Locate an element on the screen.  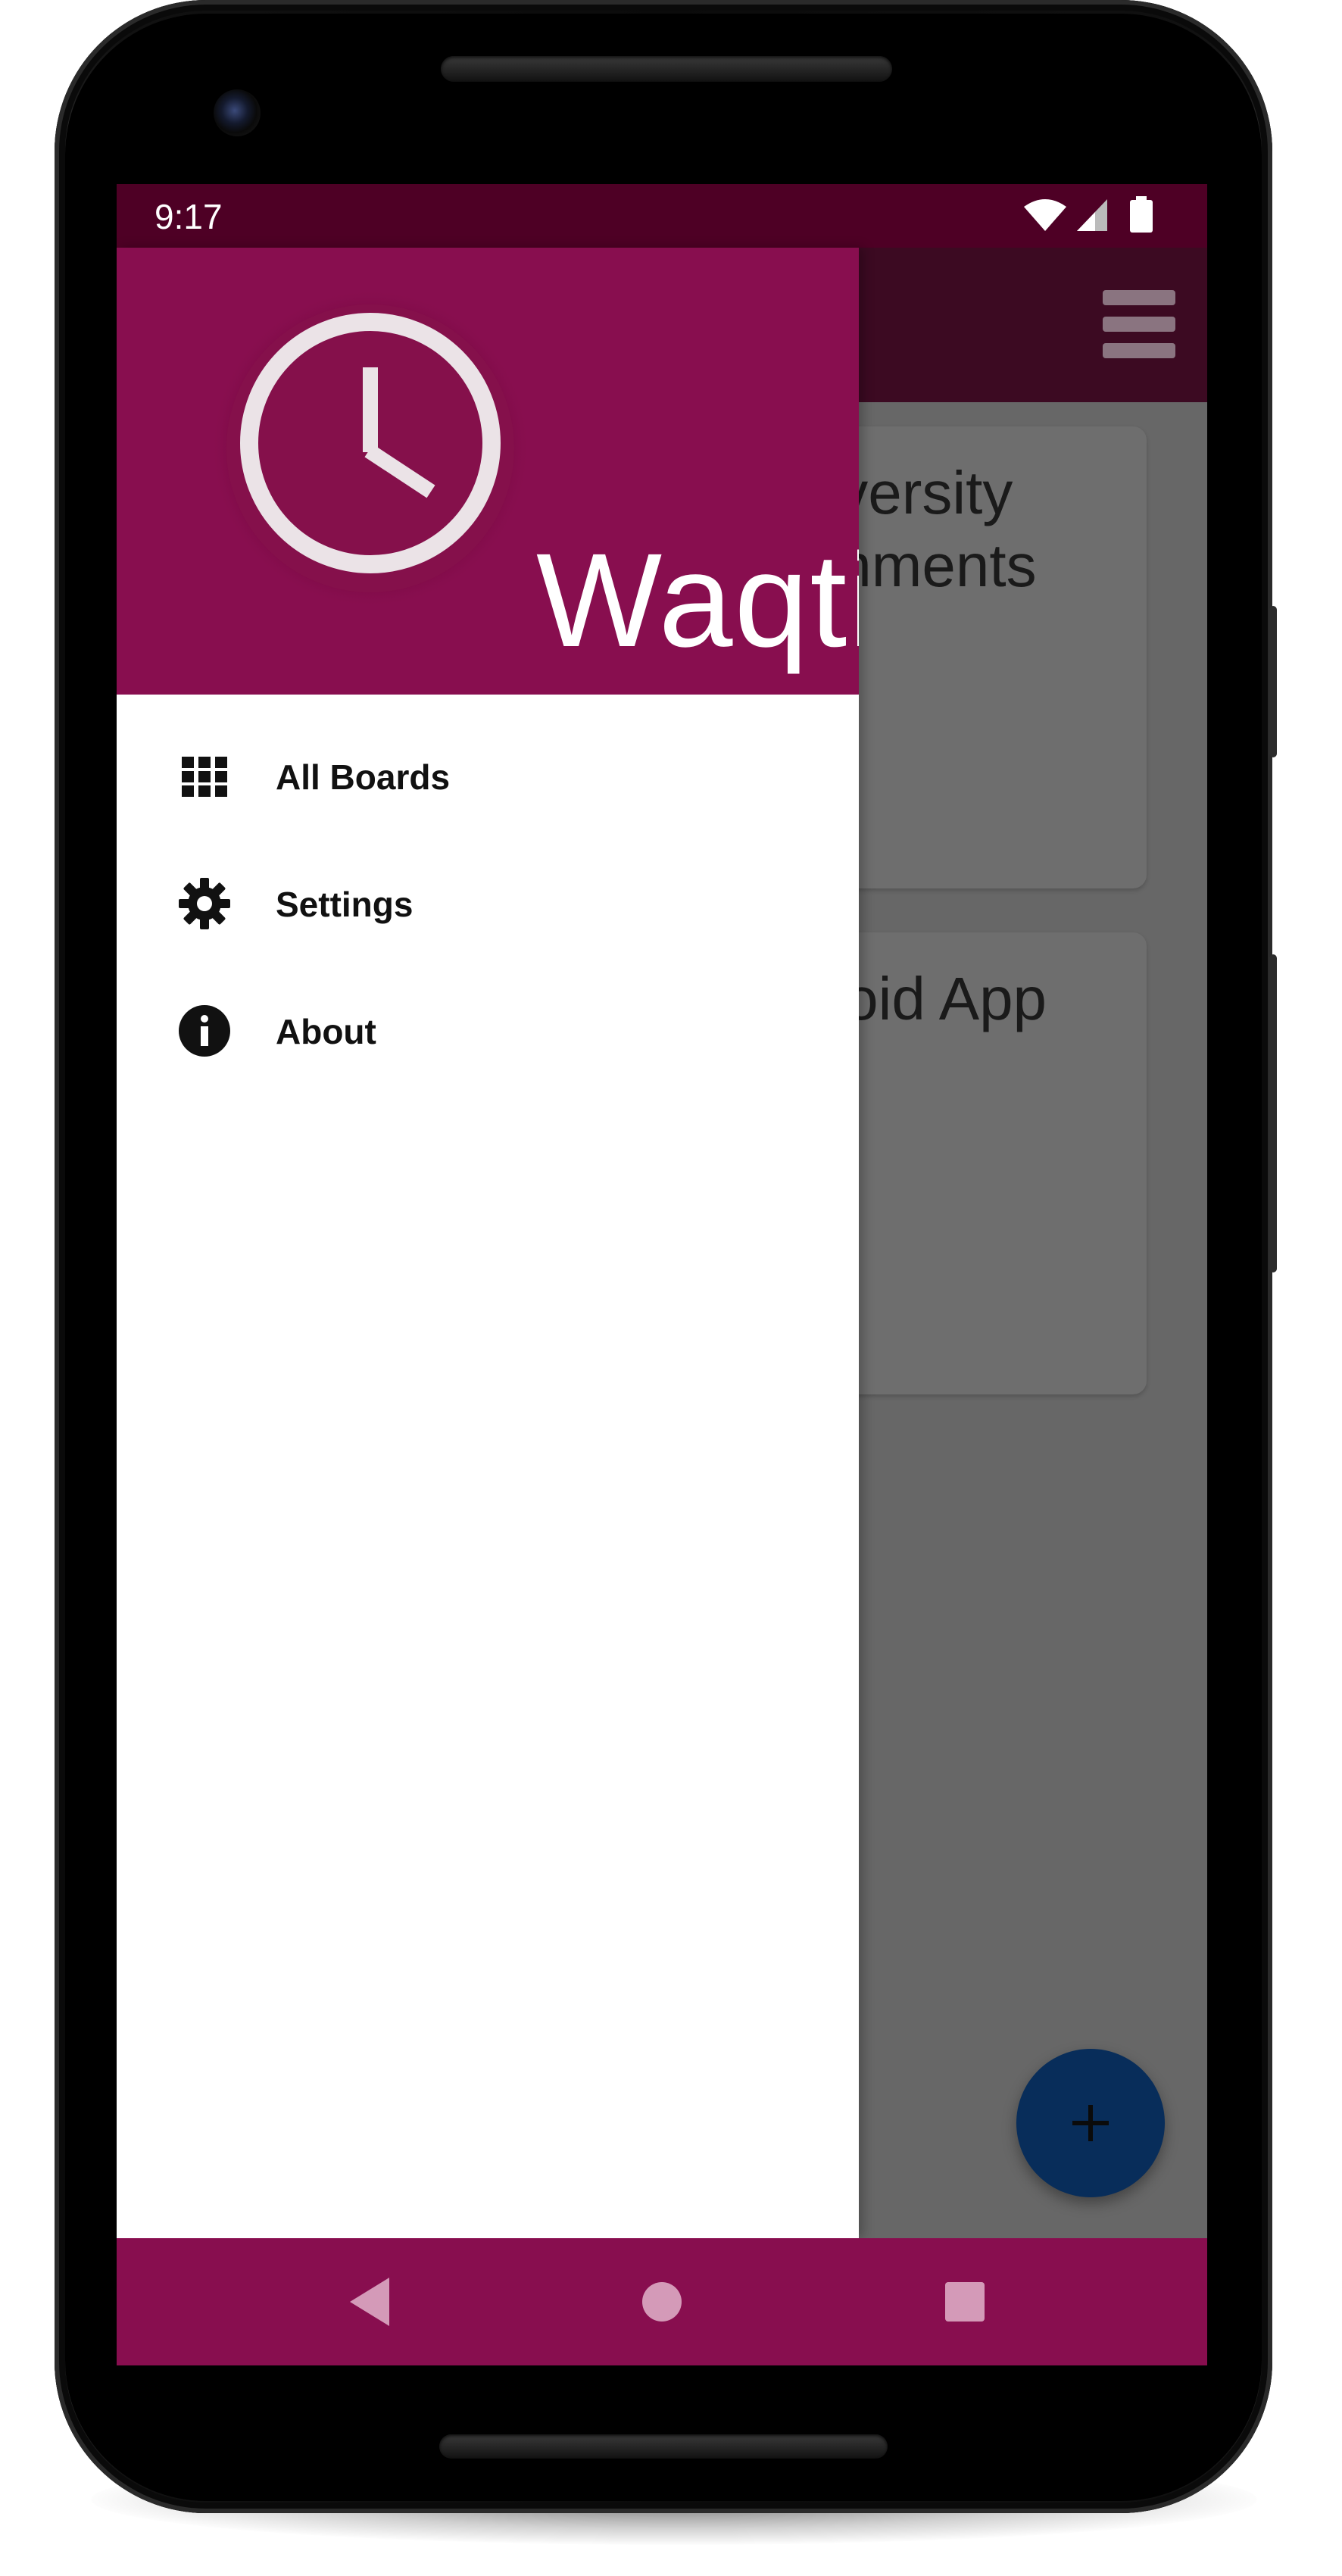
wifi-icon is located at coordinates (1045, 215).